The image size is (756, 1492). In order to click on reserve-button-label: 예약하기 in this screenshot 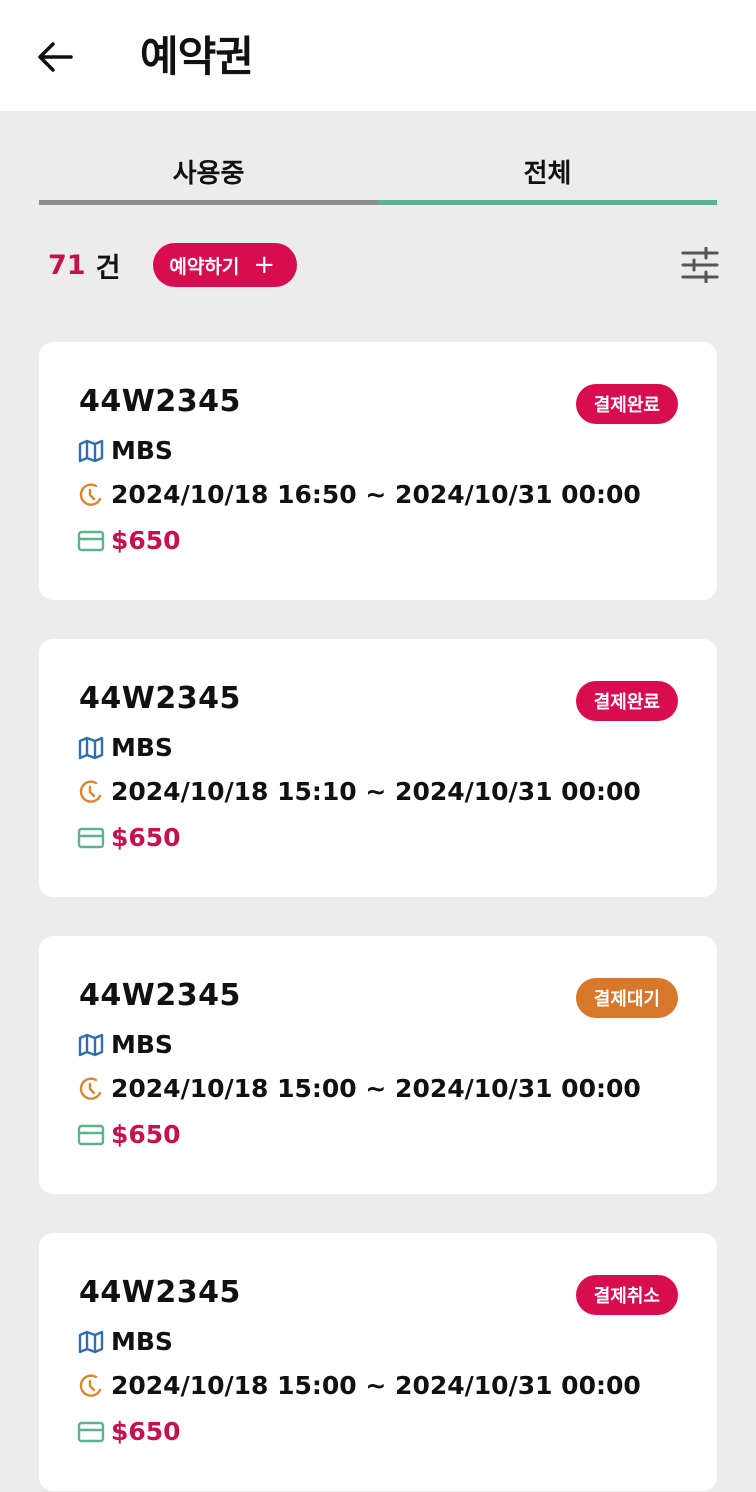, I will do `click(204, 266)`.